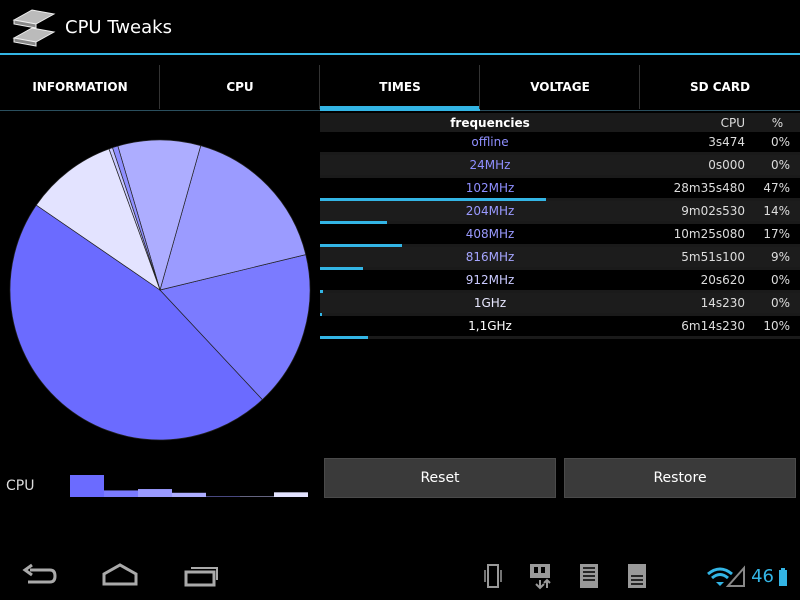 The image size is (800, 600). Describe the element at coordinates (709, 188) in the screenshot. I see `time-cell: 28m35s480` at that location.